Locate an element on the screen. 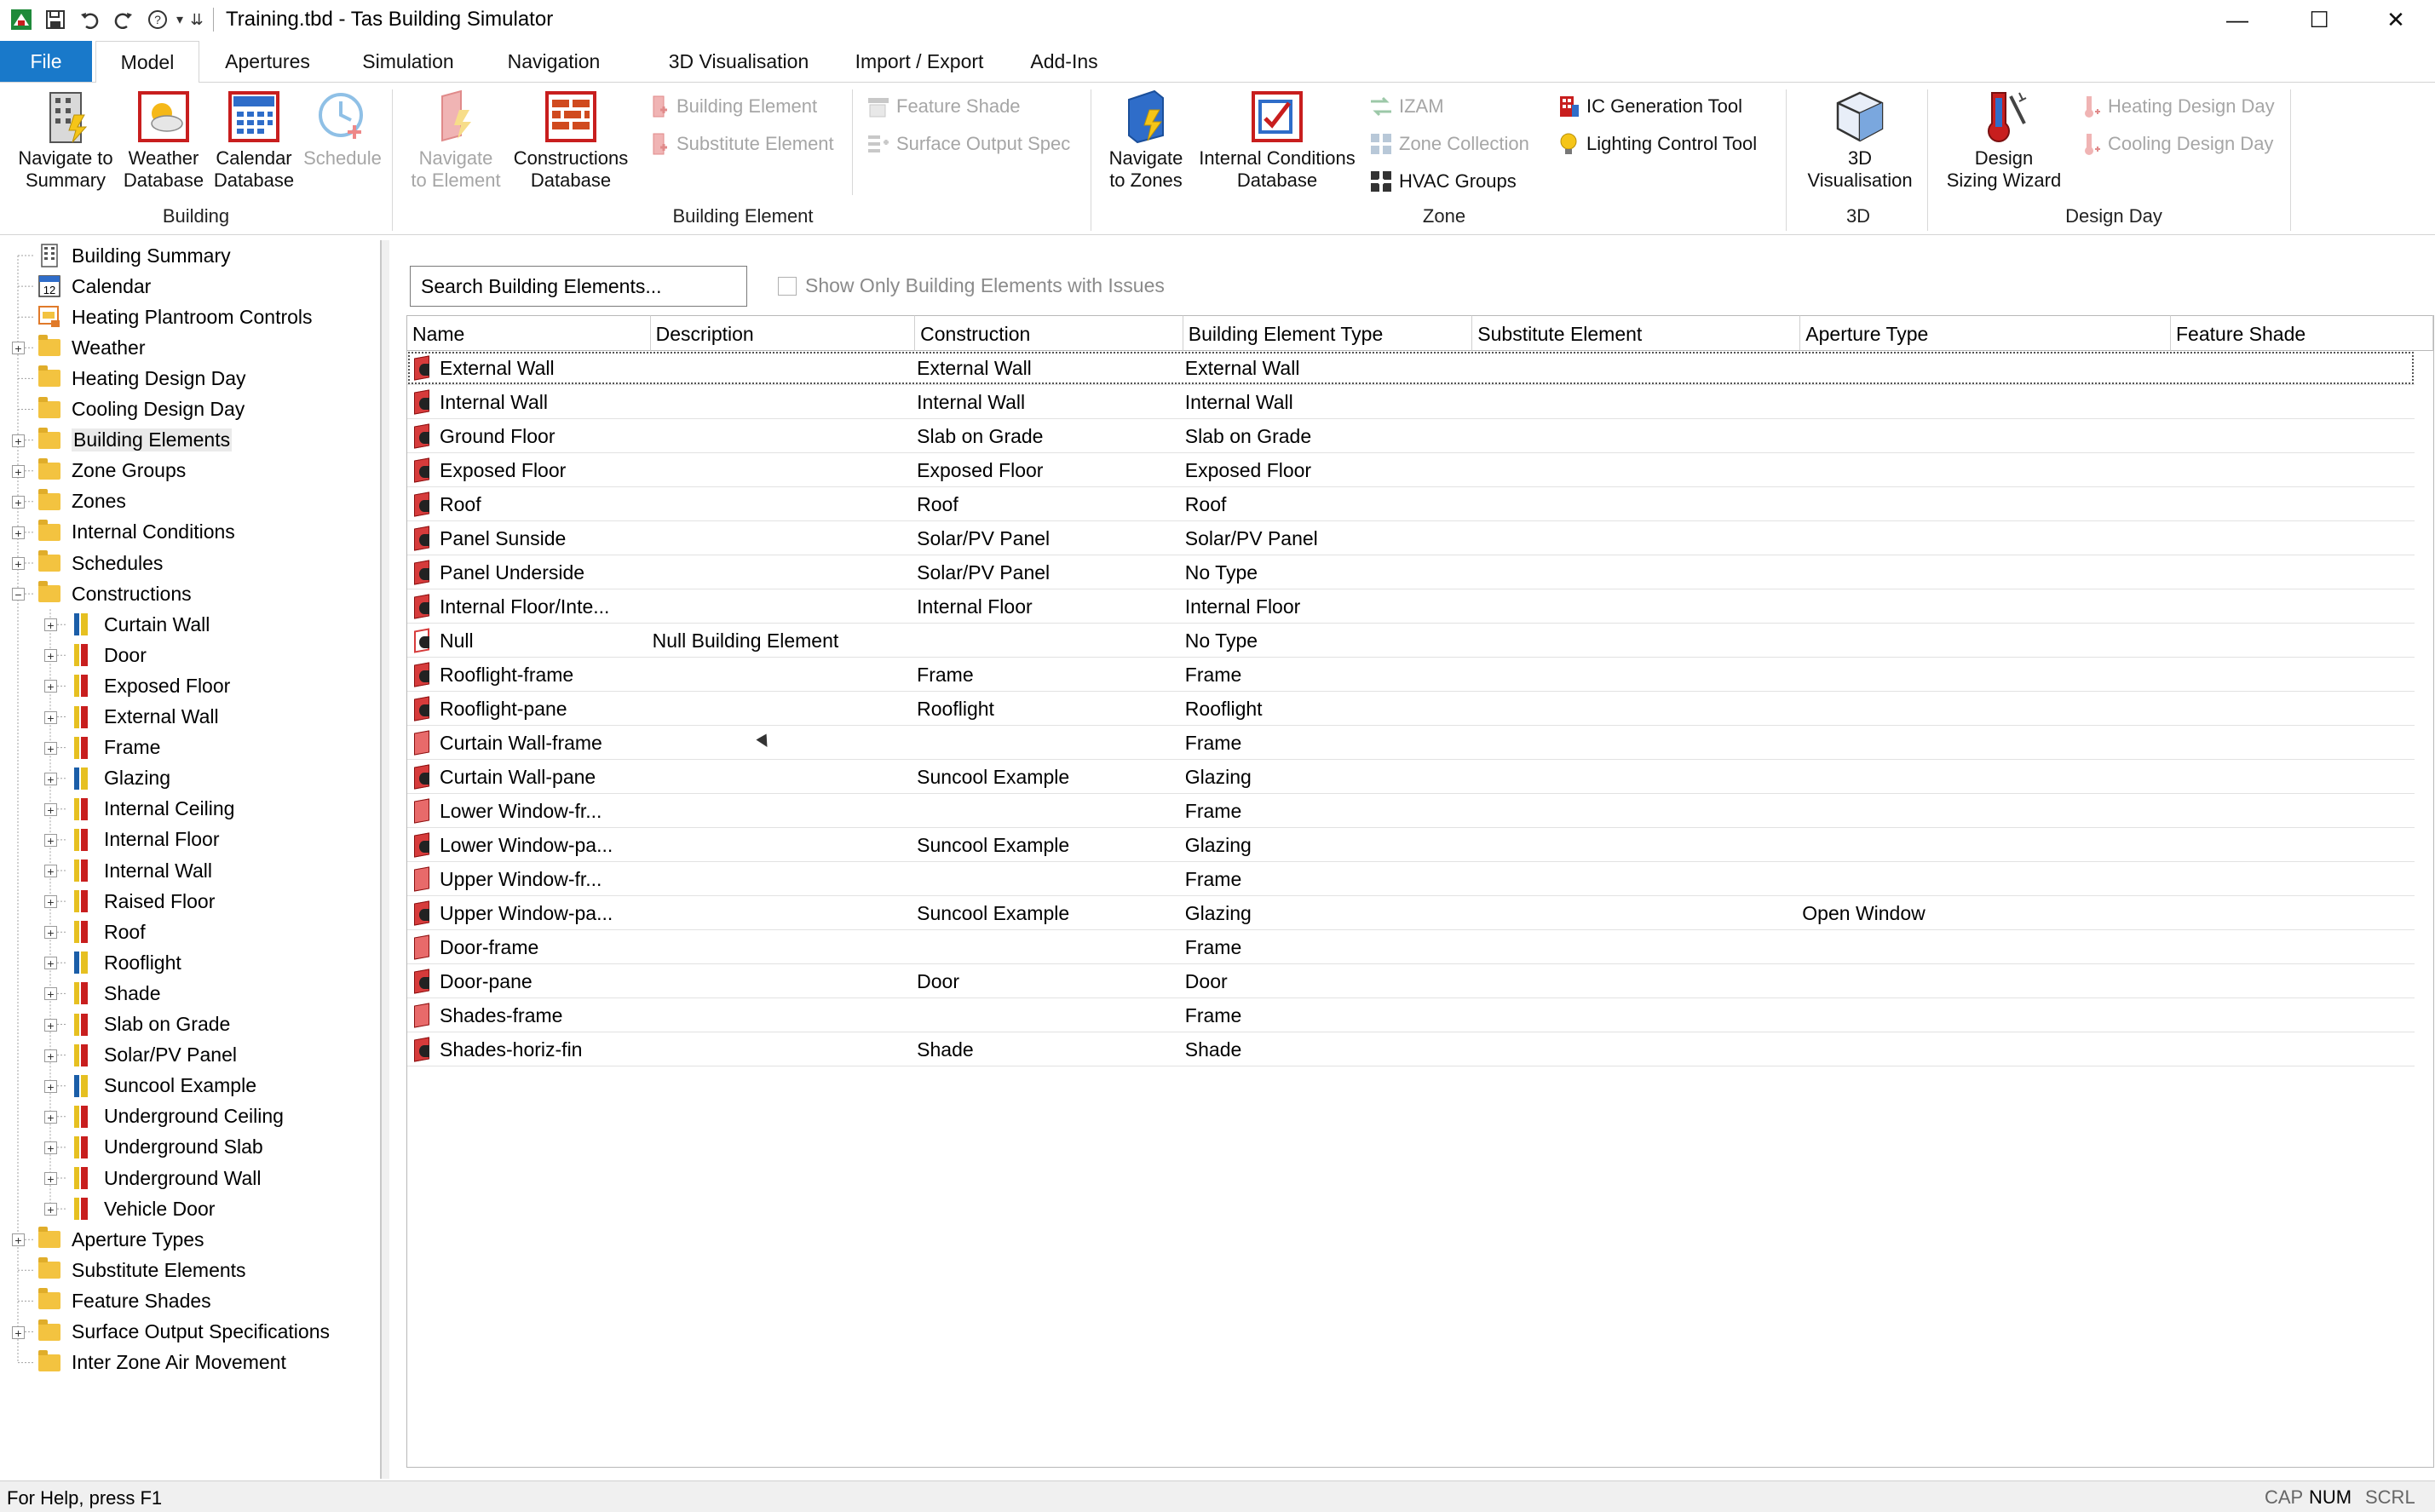 The image size is (2435, 1512). close-button: ✕ is located at coordinates (2396, 19).